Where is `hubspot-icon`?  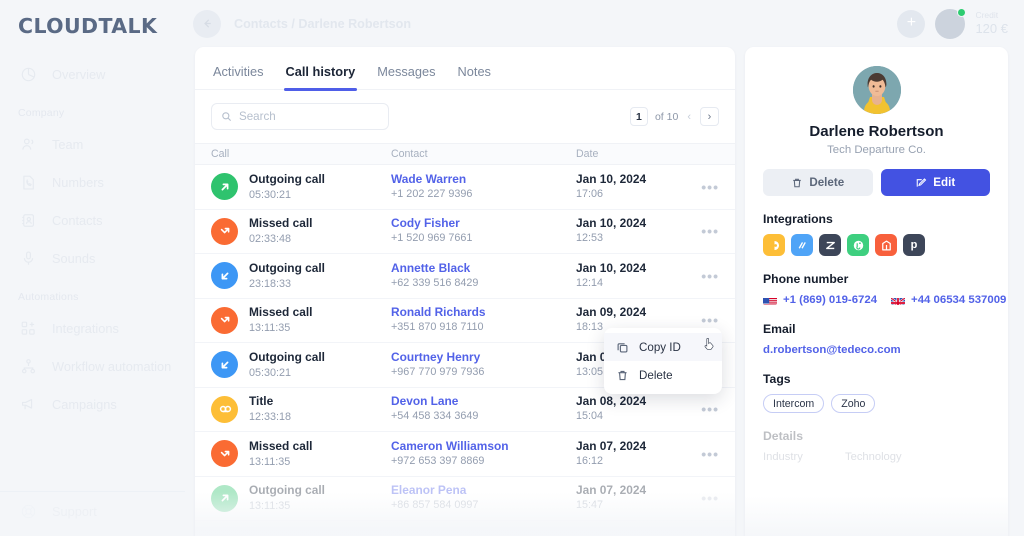
hubspot-icon is located at coordinates (858, 245).